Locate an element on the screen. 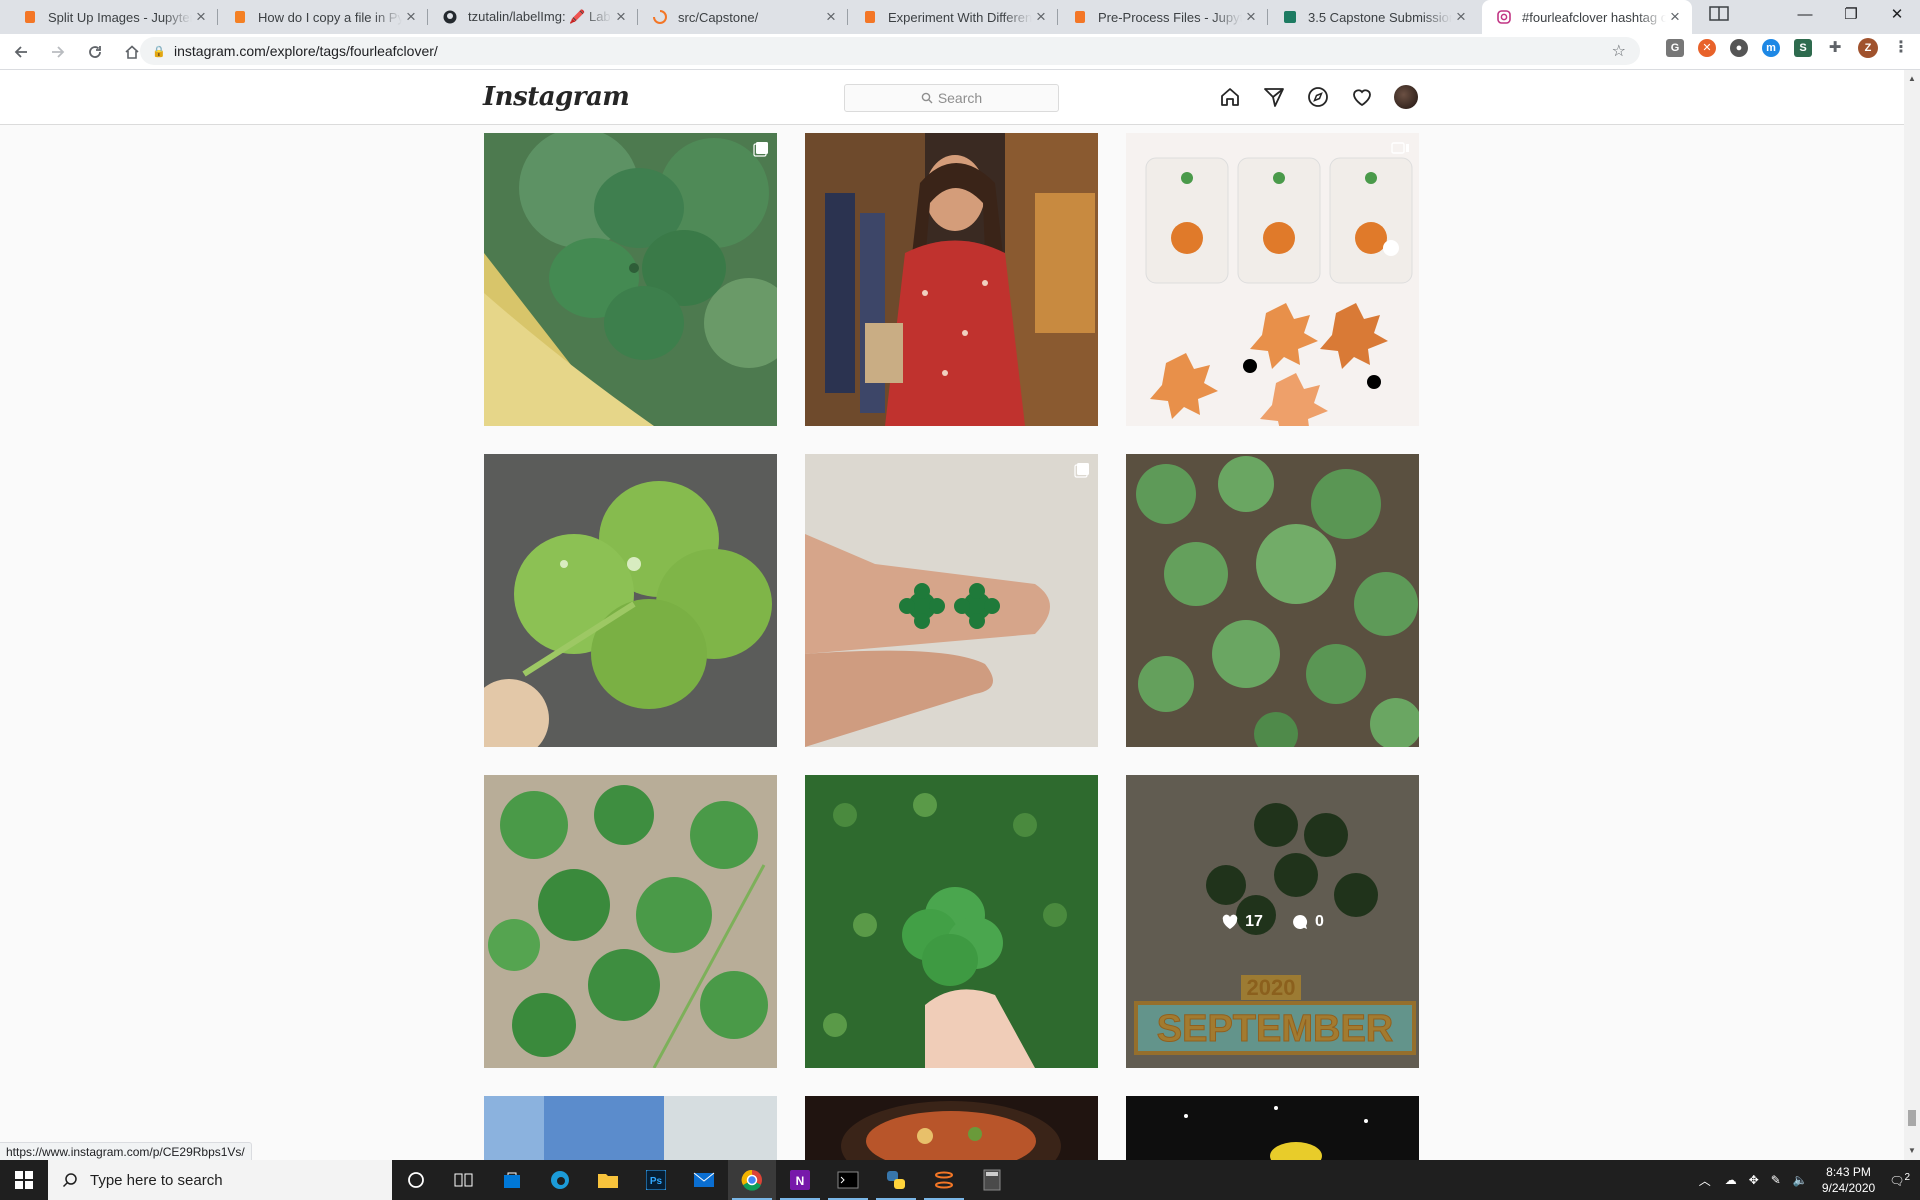 Image resolution: width=1920 pixels, height=1200 pixels. edge-icon is located at coordinates (560, 1180).